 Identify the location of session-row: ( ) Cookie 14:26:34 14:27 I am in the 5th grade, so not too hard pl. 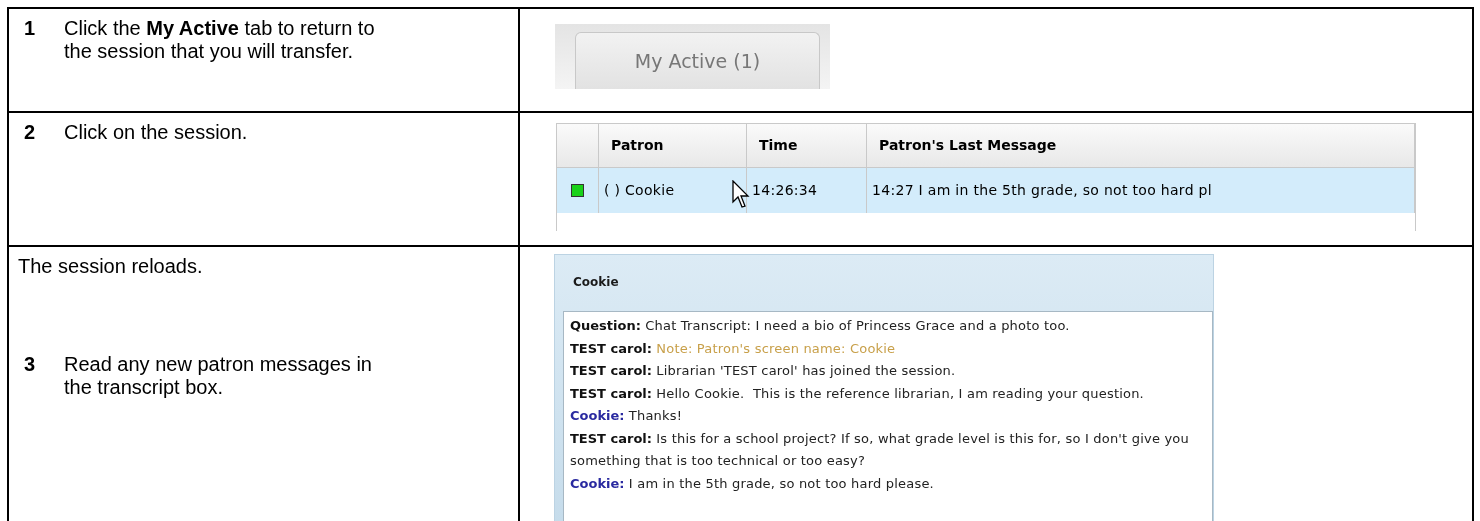
(986, 190).